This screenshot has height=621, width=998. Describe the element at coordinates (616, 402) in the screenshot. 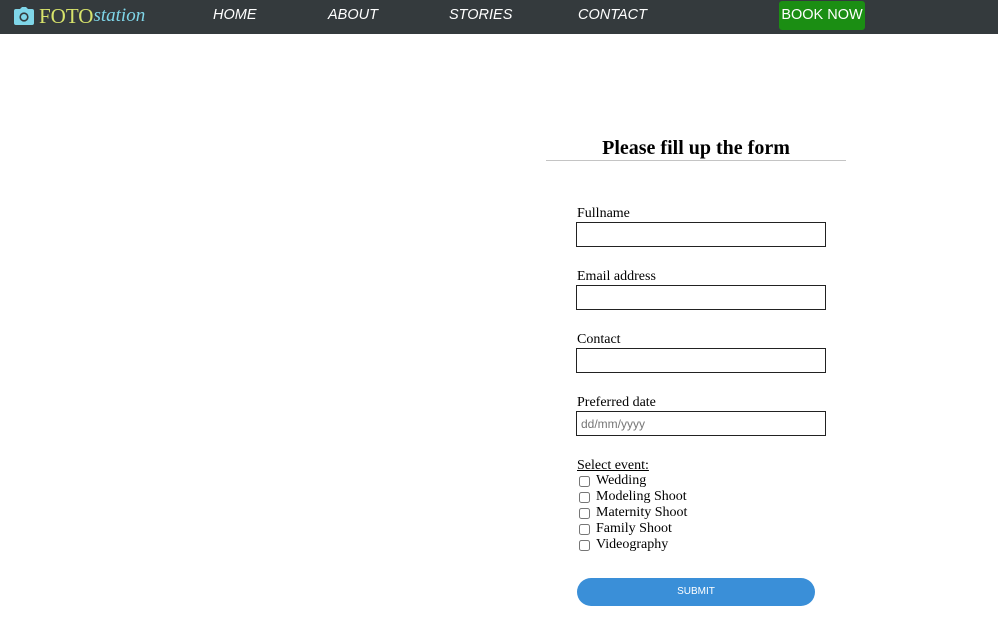

I see `preferred-date-label: Preferred date` at that location.